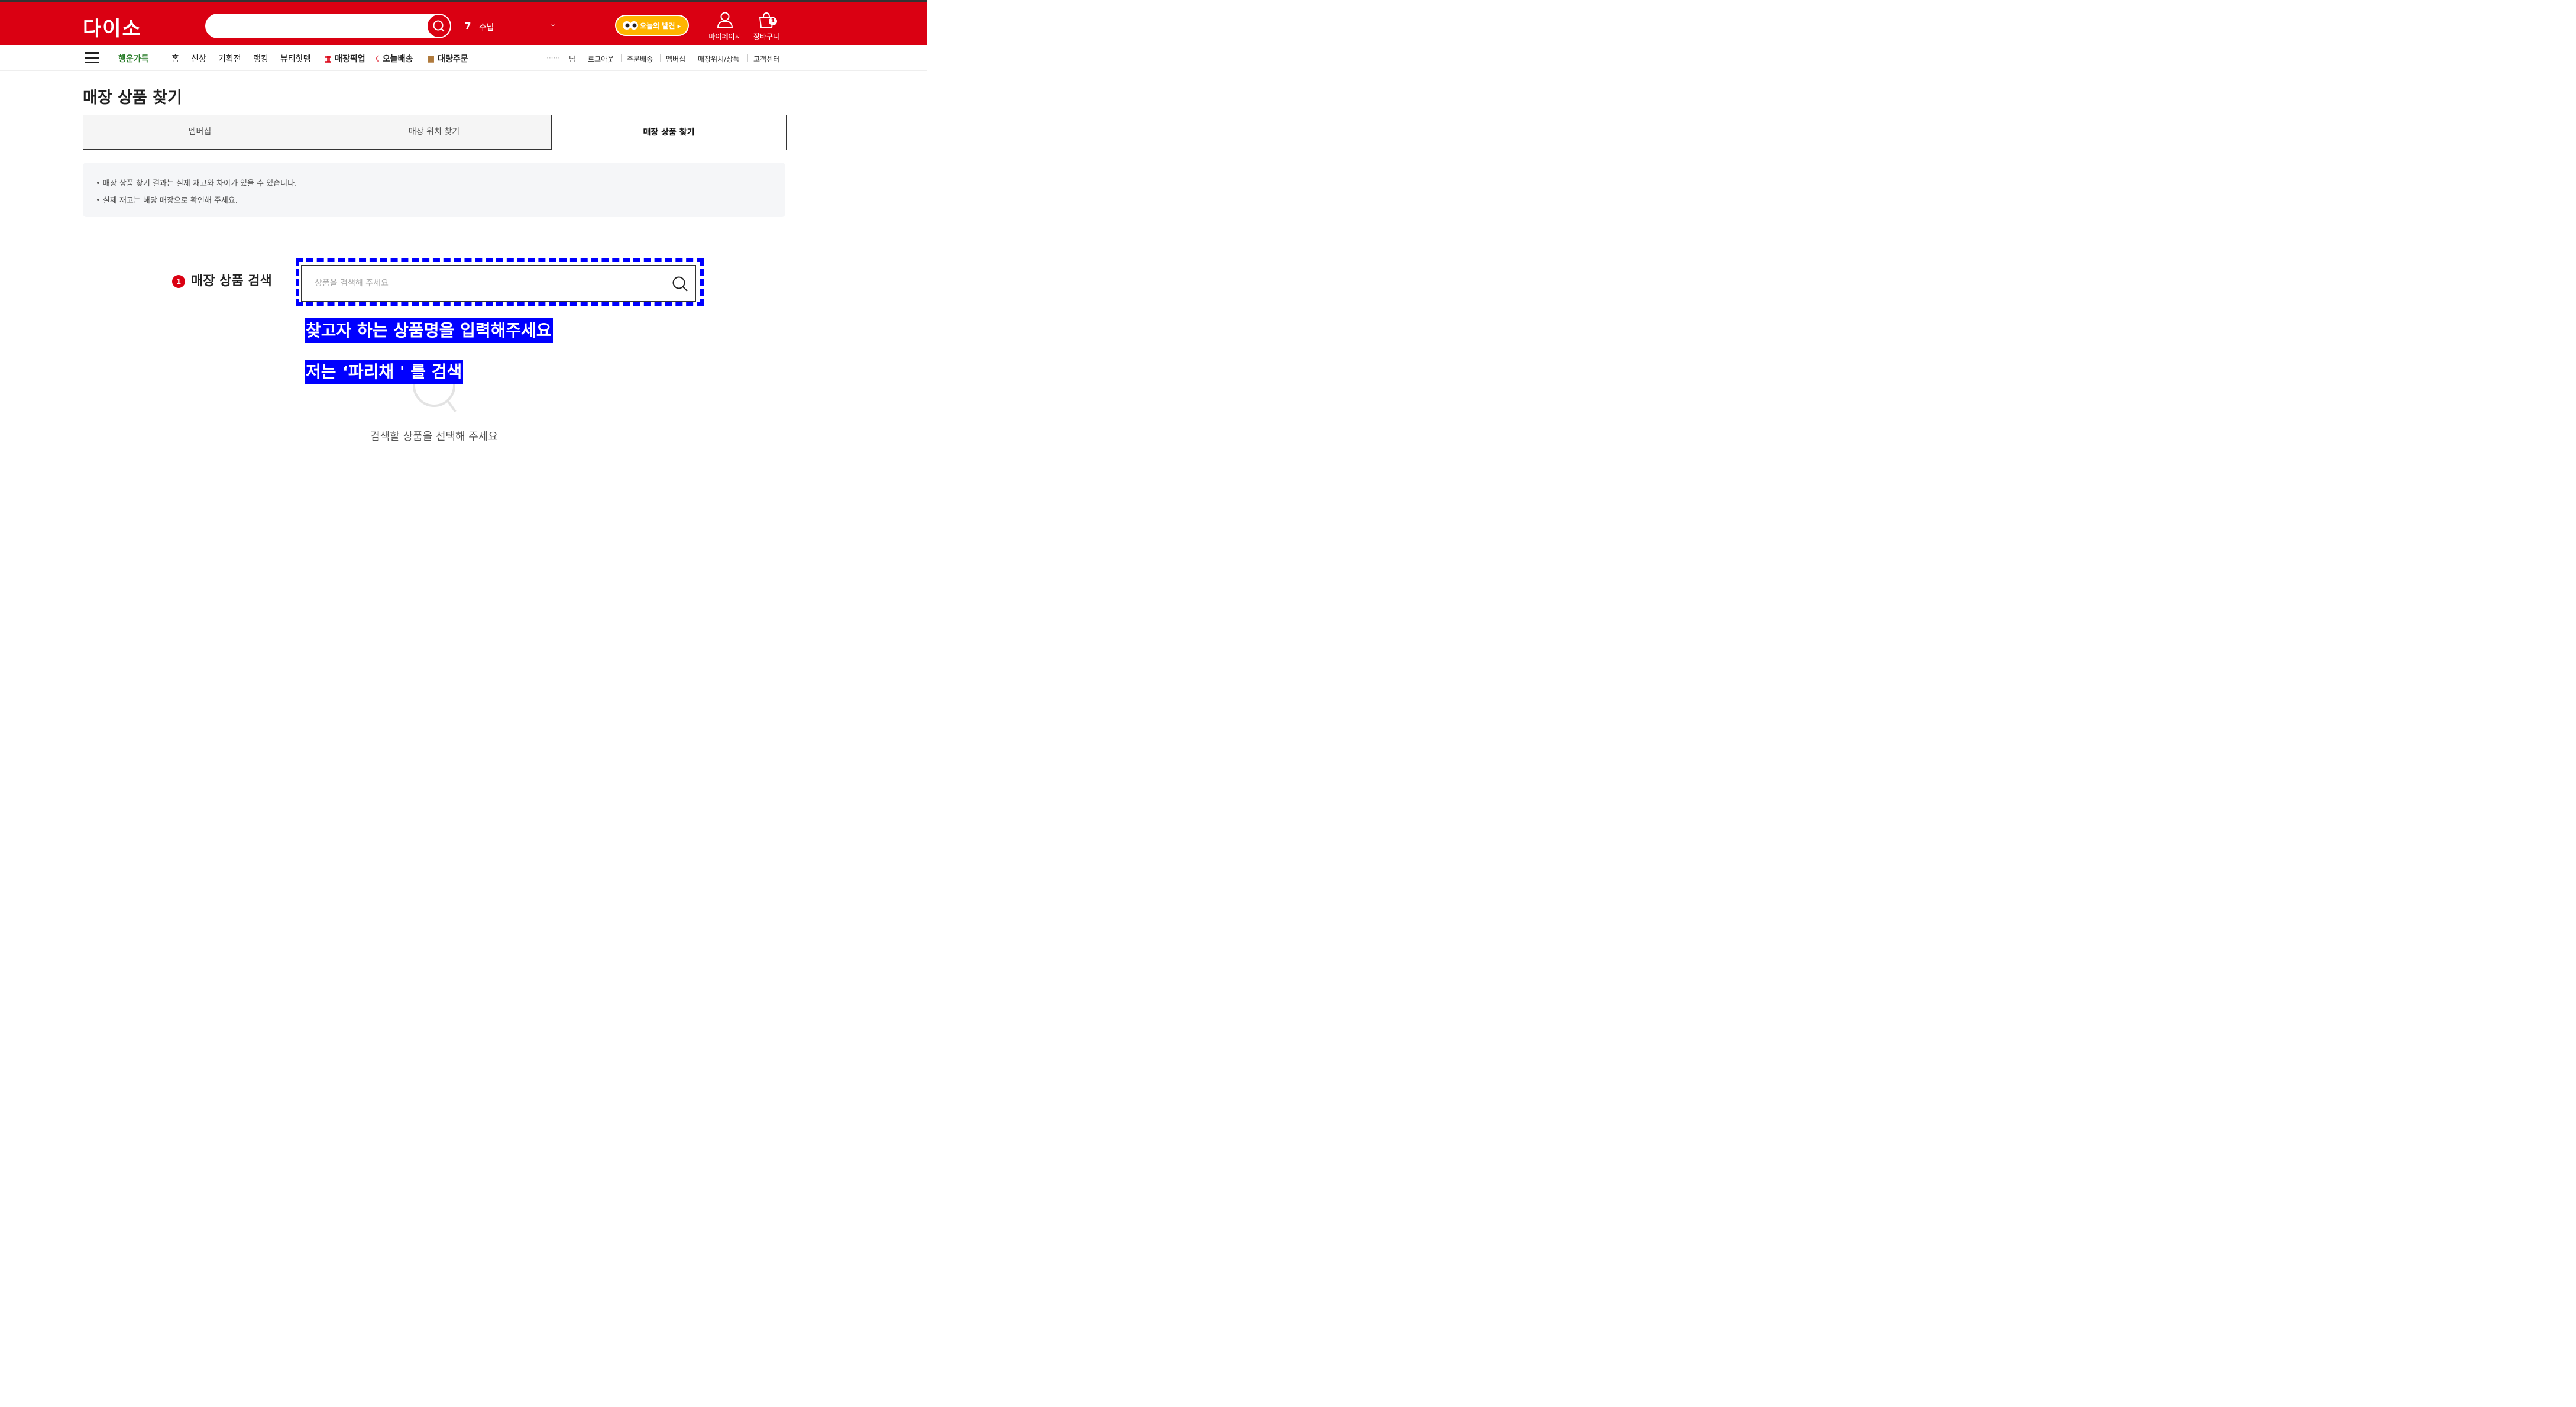 The height and width of the screenshot is (1407, 2576). I want to click on site-header: 다이소 7 수납 ⌄ 오늘의 발견 ▸ 마이페이지 1 장바구니, so click(463, 24).